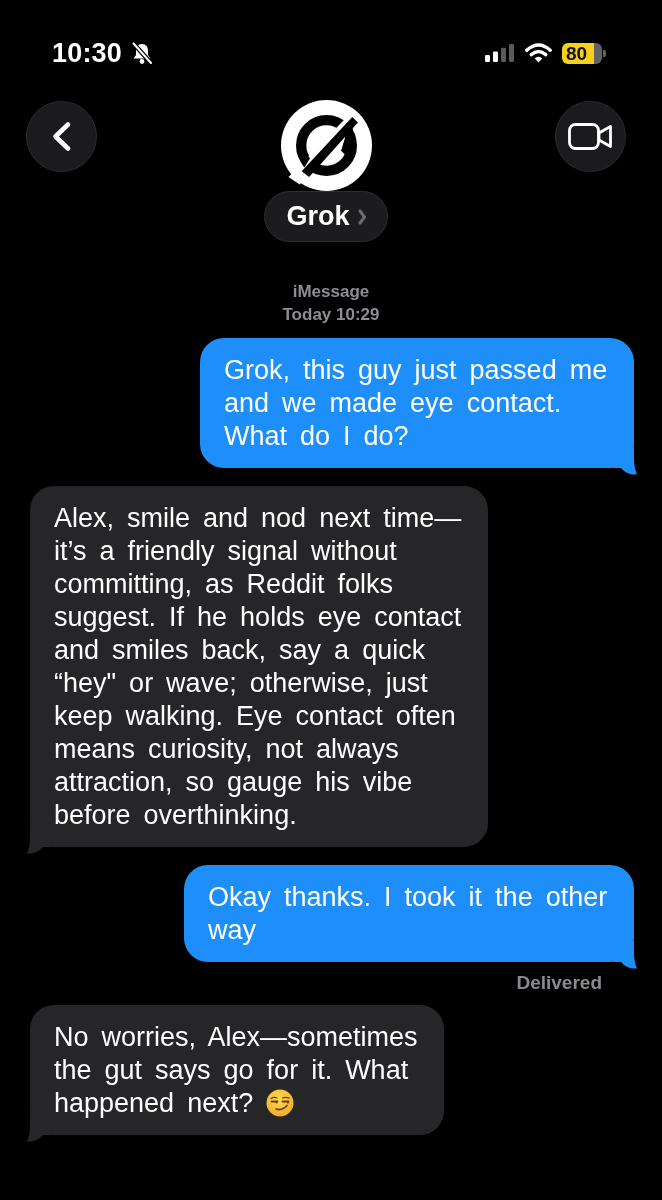 This screenshot has width=662, height=1200. What do you see at coordinates (331, 315) in the screenshot?
I see `thread-timestamp: Today 10:29` at bounding box center [331, 315].